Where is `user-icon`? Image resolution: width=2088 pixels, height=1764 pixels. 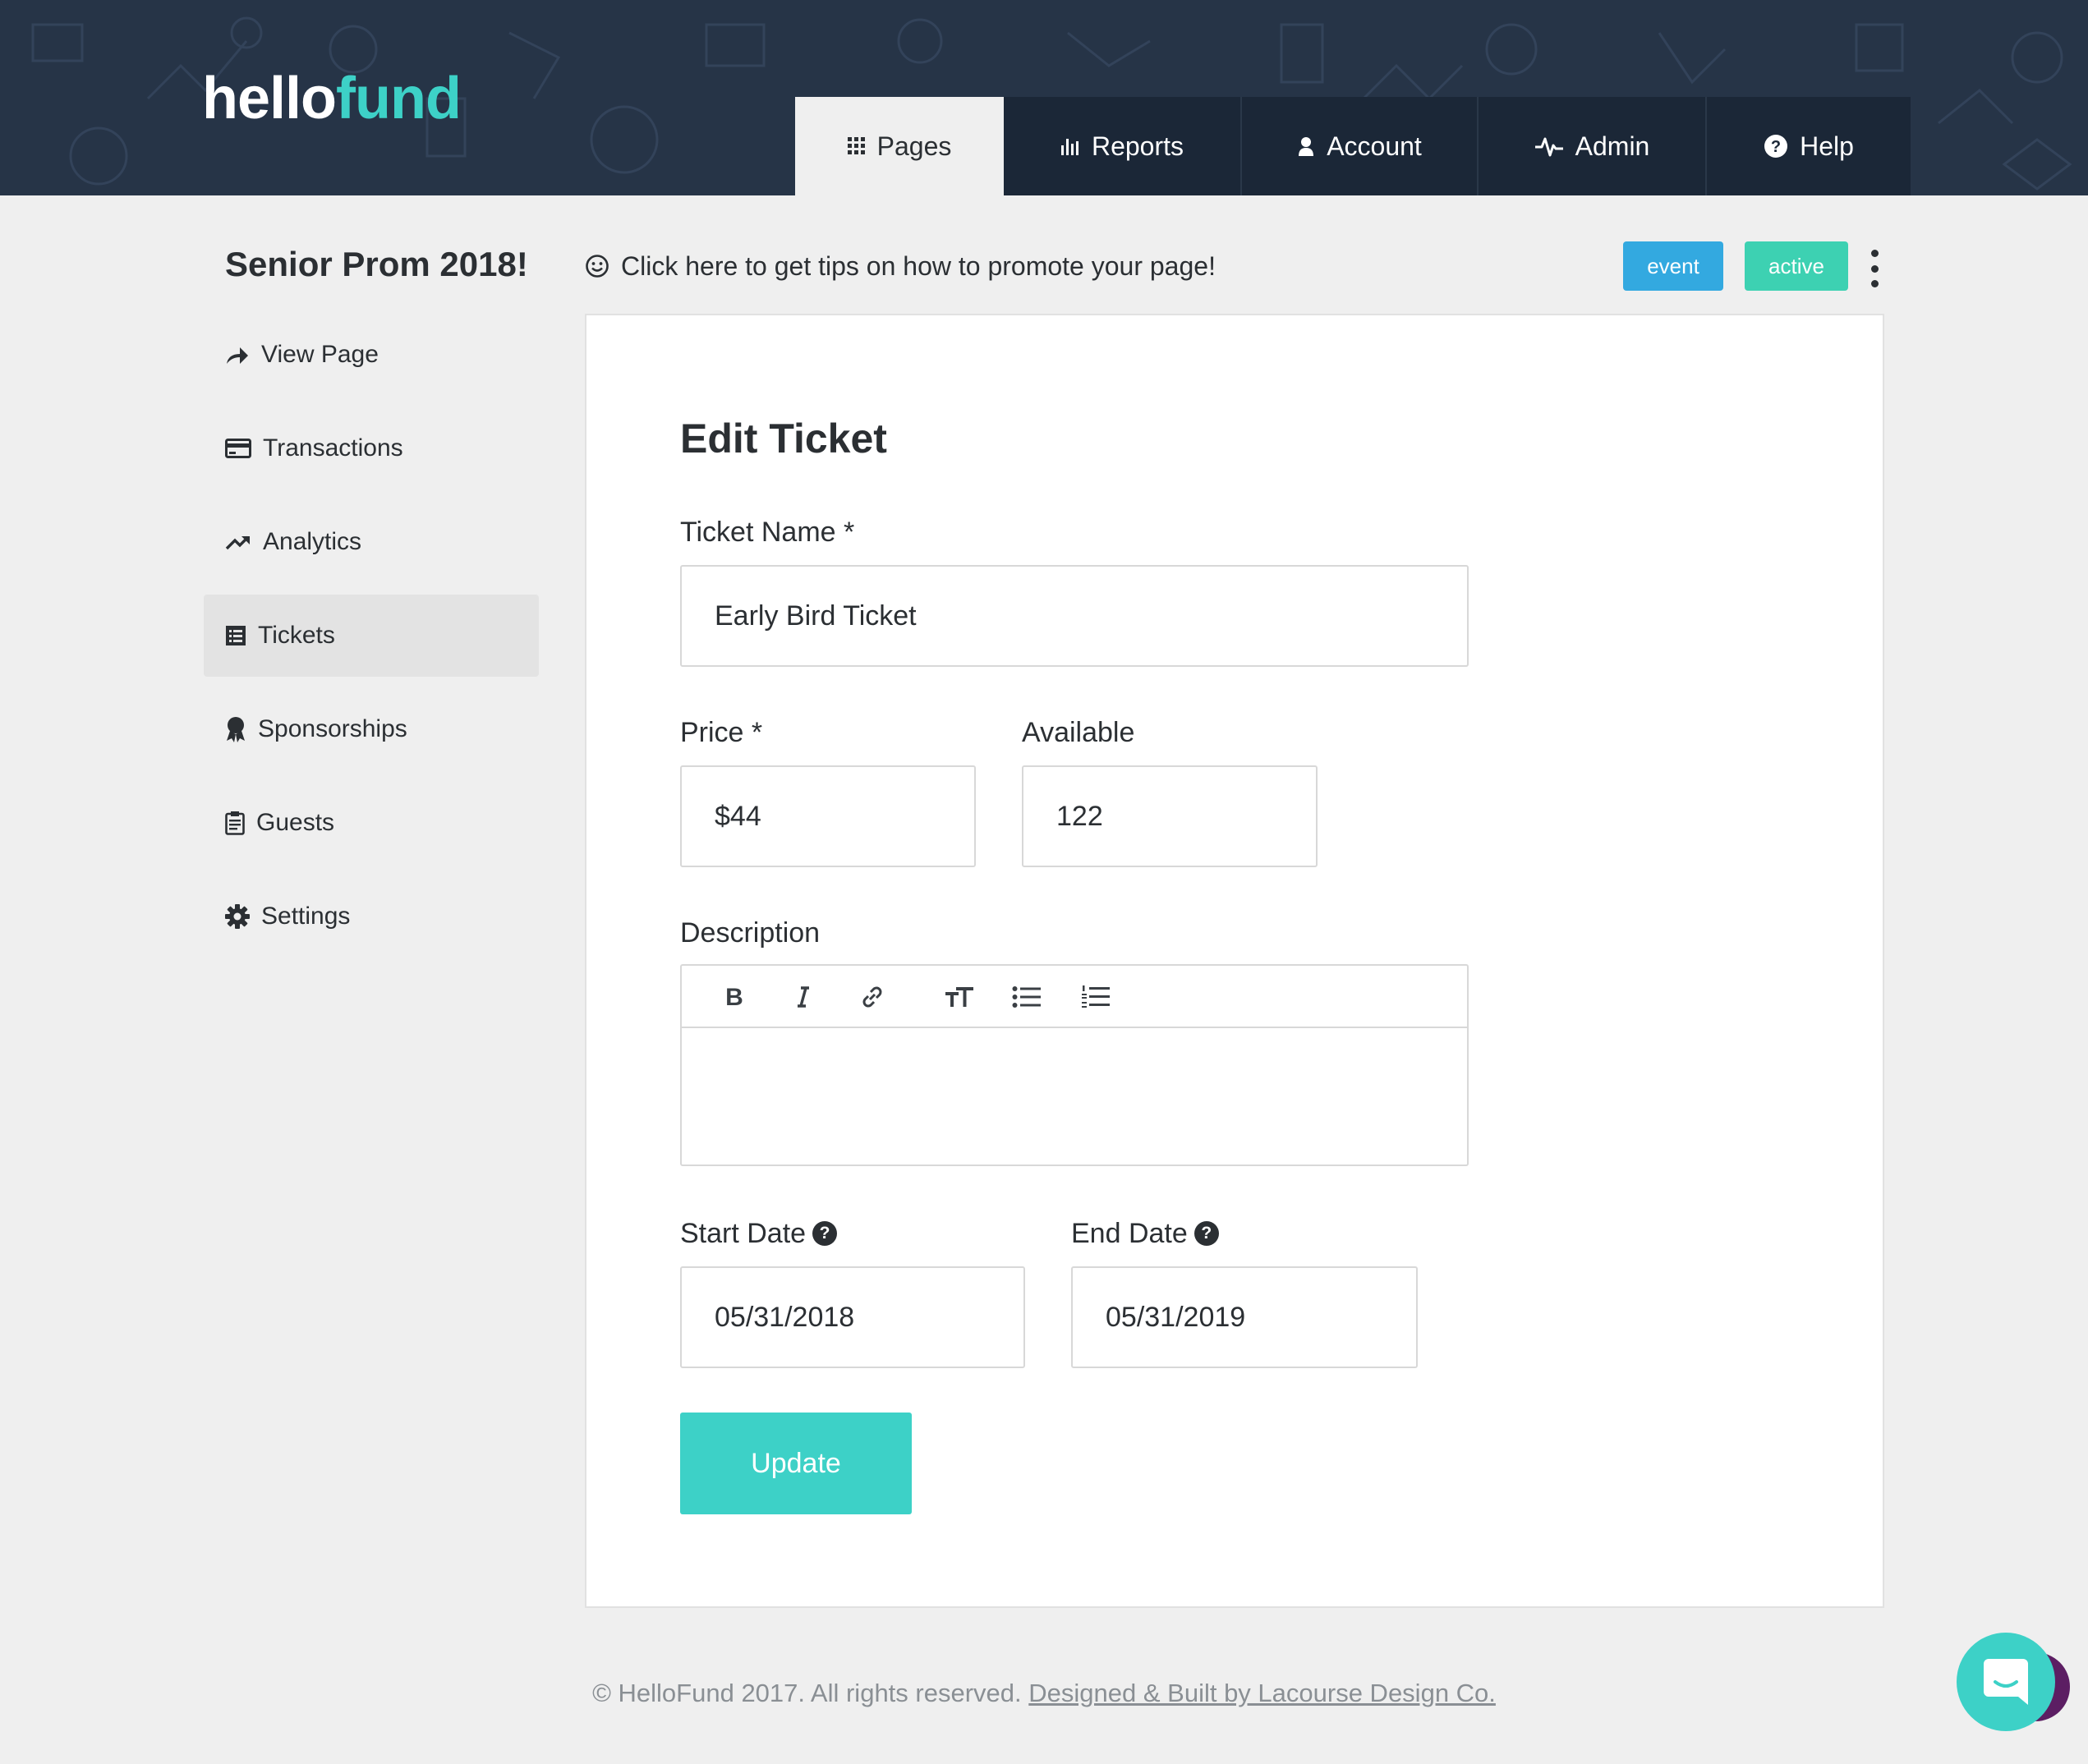 user-icon is located at coordinates (1306, 146).